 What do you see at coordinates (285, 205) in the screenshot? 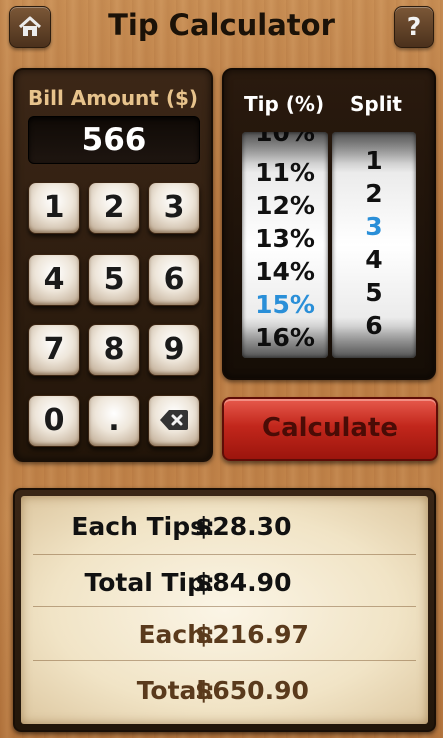
I see `tip-option: 12%` at bounding box center [285, 205].